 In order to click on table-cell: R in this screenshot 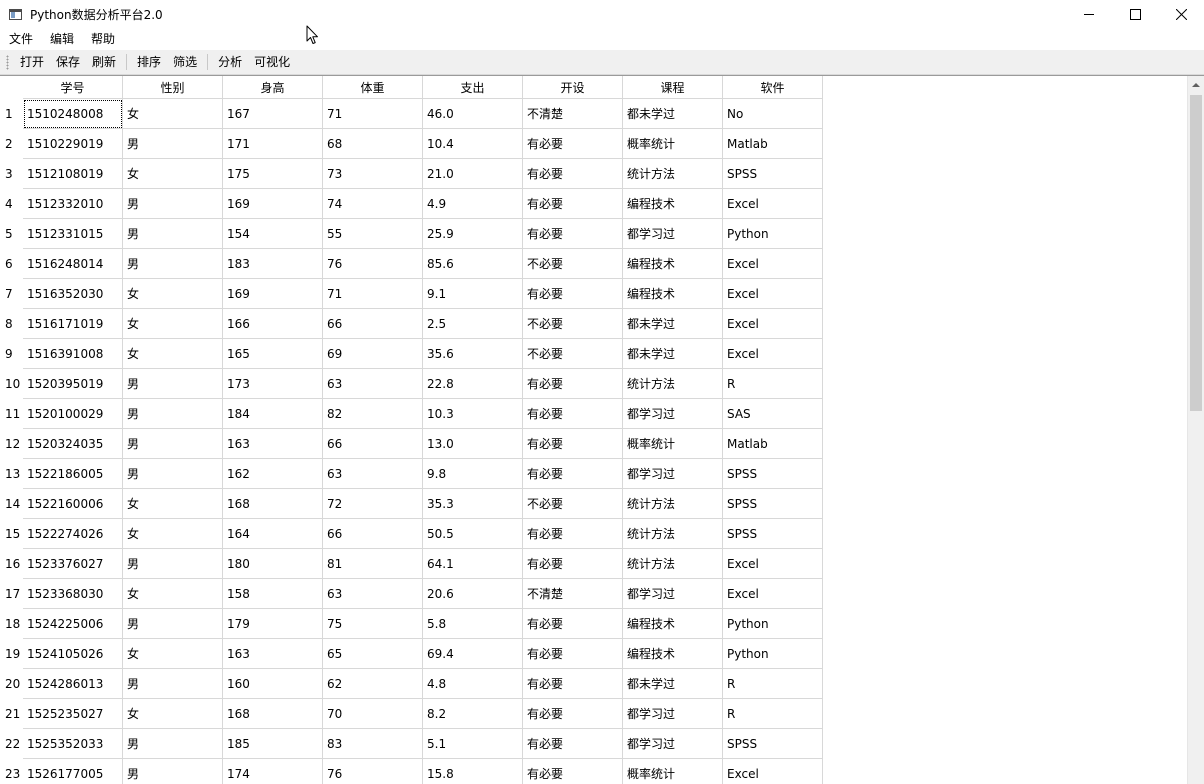, I will do `click(773, 714)`.